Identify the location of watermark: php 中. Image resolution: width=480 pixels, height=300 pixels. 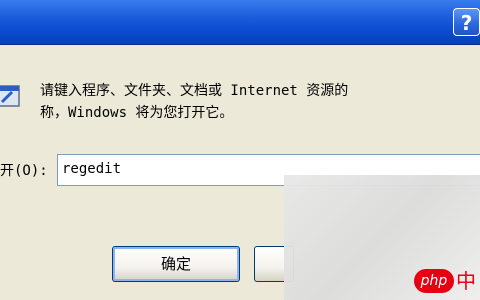
(445, 281).